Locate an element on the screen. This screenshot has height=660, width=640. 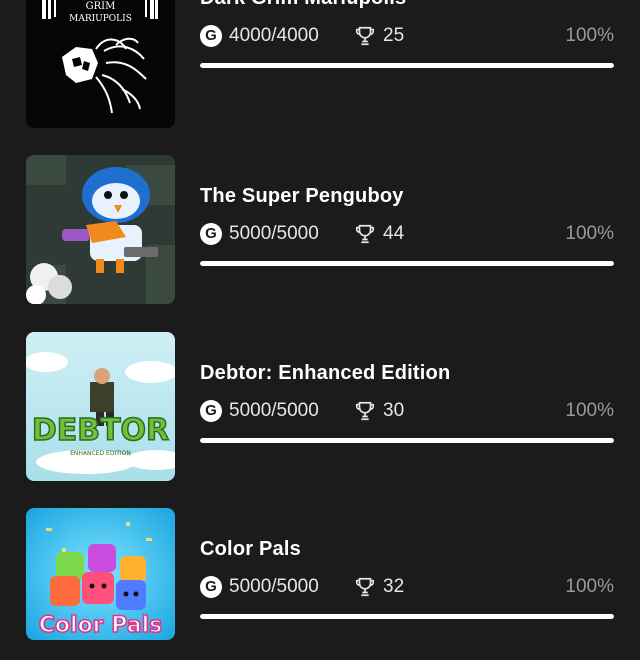
achievement-count: 32 is located at coordinates (394, 586).